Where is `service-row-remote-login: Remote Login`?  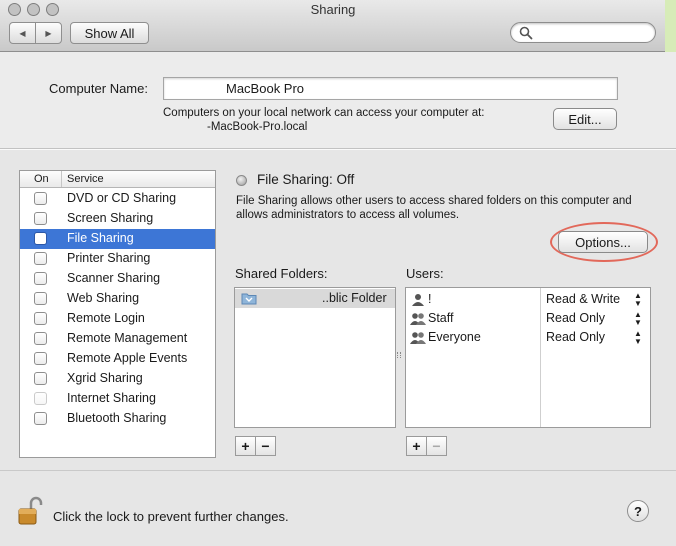 service-row-remote-login: Remote Login is located at coordinates (117, 319).